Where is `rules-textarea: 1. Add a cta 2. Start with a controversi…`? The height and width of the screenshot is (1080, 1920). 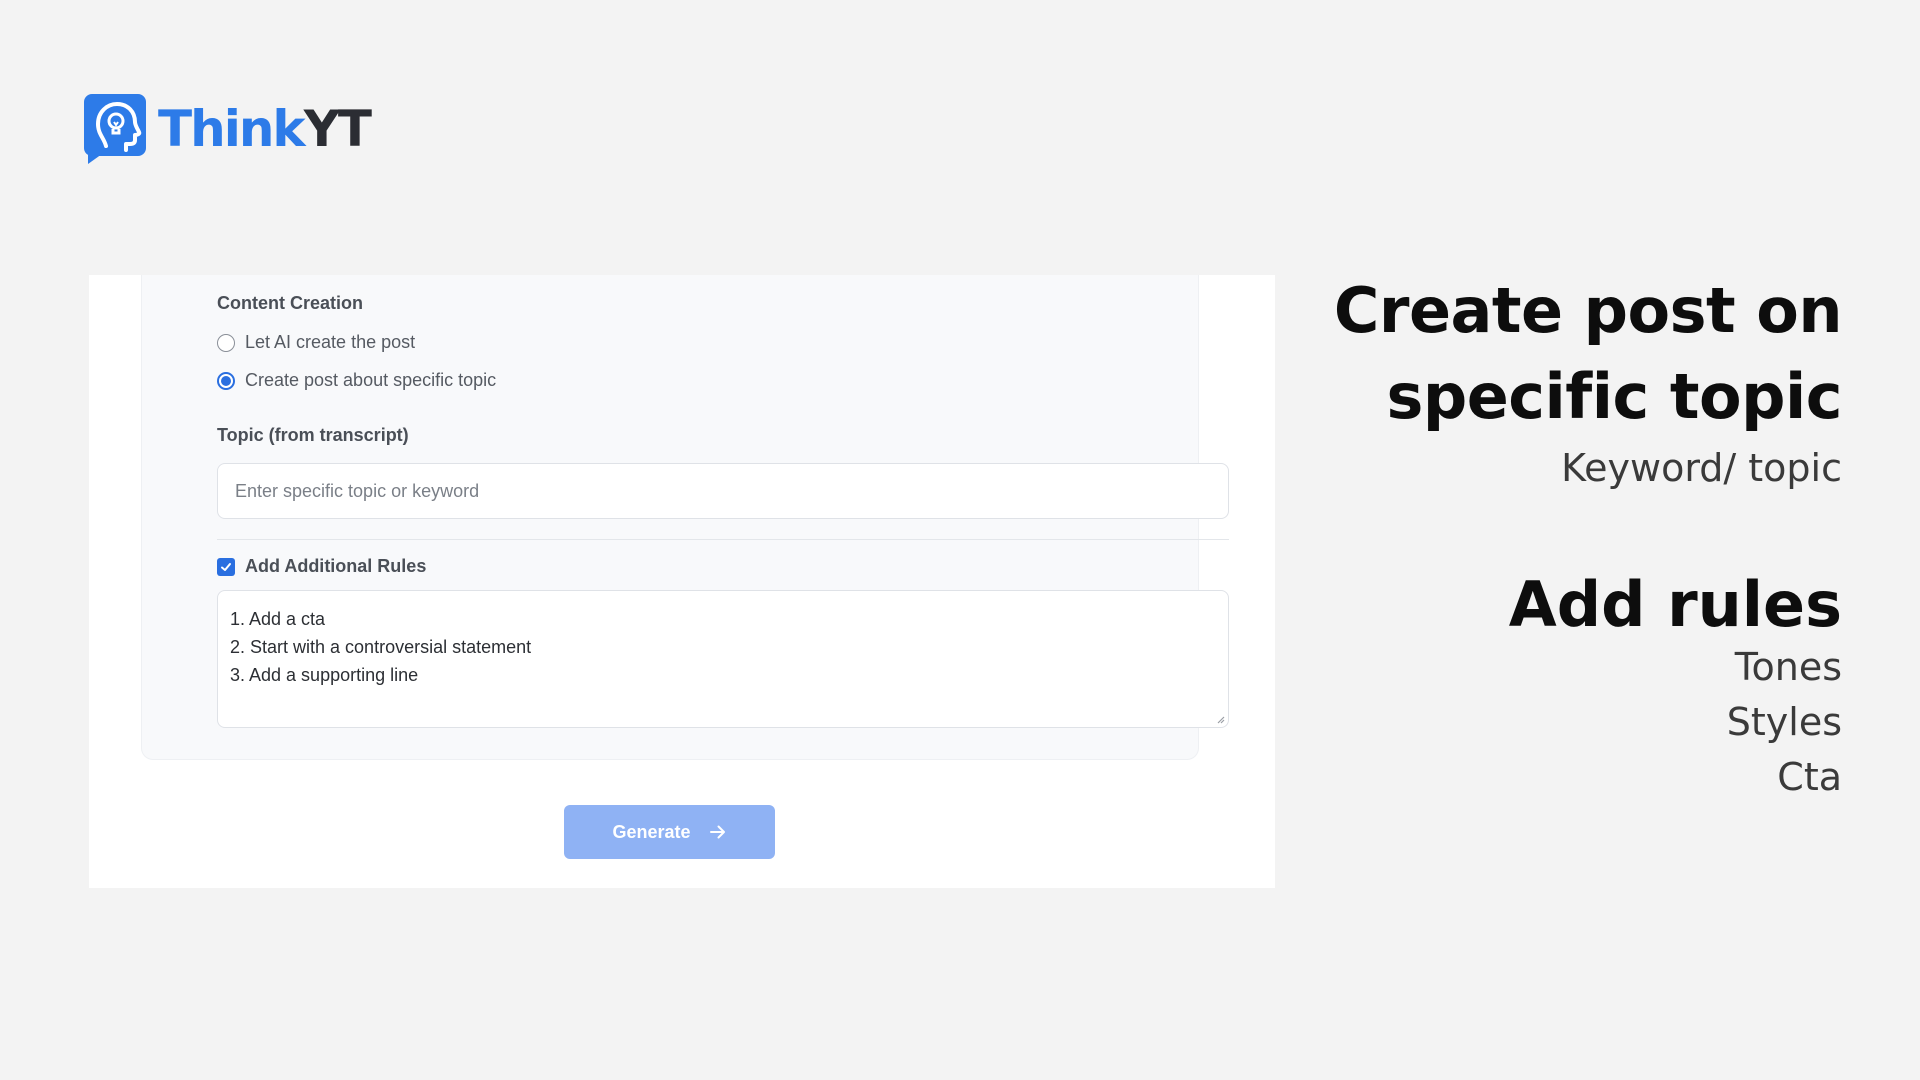
rules-textarea: 1. Add a cta 2. Start with a controversi… is located at coordinates (723, 659).